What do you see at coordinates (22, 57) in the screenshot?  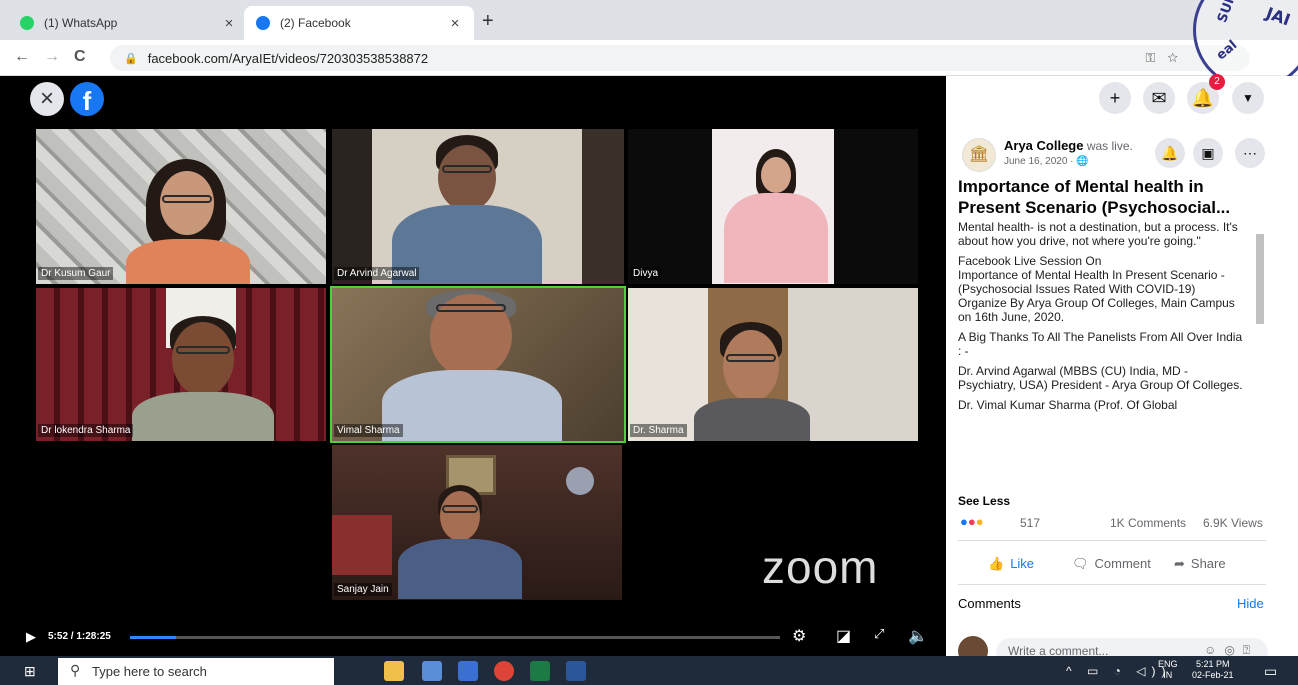 I see `back-button: ←` at bounding box center [22, 57].